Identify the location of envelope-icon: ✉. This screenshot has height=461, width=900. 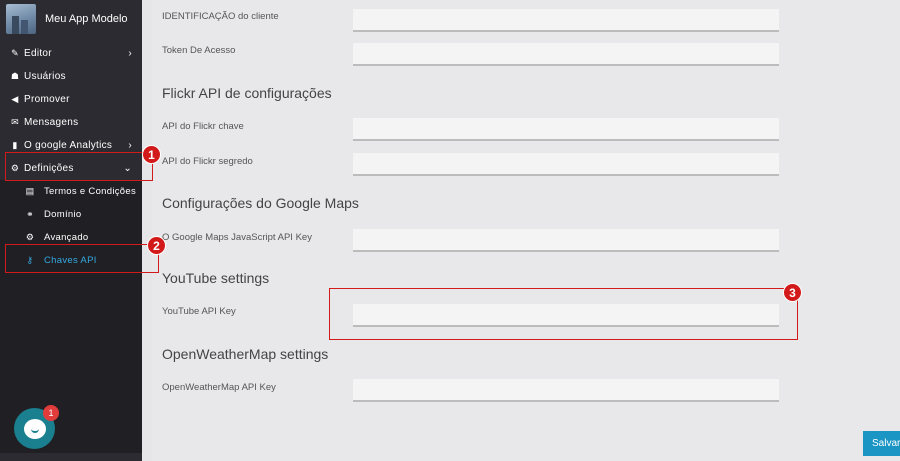
(15, 122).